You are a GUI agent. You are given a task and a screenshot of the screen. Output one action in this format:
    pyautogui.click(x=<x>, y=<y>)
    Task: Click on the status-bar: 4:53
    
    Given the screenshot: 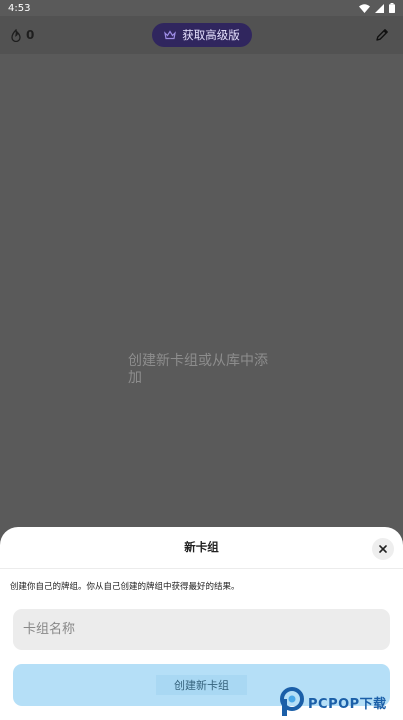 What is the action you would take?
    pyautogui.click(x=201, y=8)
    